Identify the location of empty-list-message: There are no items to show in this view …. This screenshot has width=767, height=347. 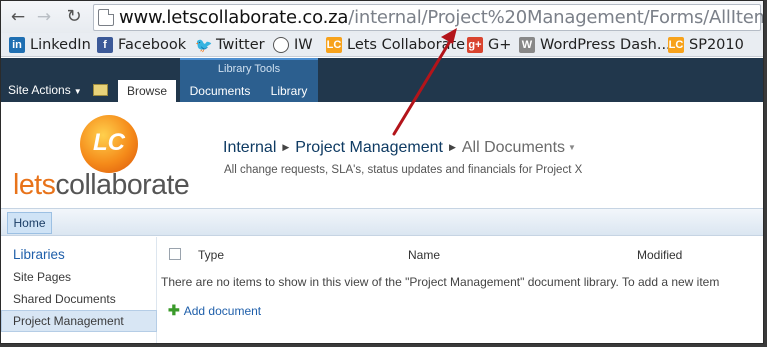
(440, 282).